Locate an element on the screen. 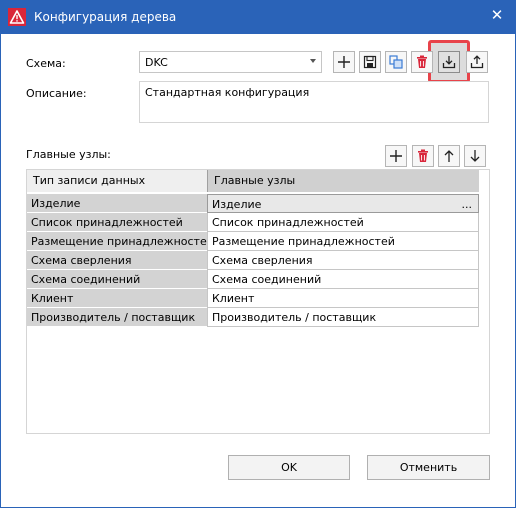 The image size is (516, 509). description-field: Стандартная конфигурация is located at coordinates (314, 102).